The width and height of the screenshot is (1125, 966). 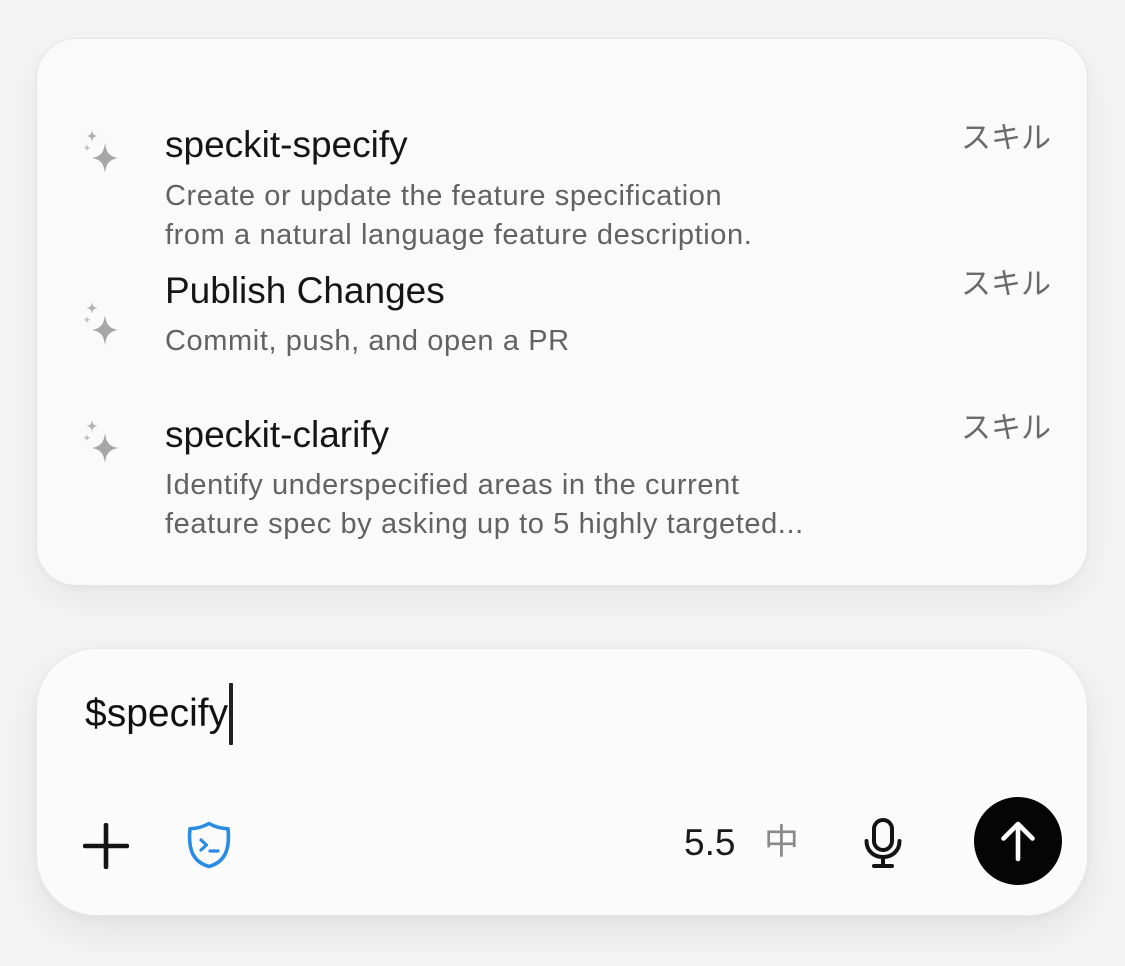 What do you see at coordinates (305, 290) in the screenshot?
I see `suggestion-title: Publish Changes` at bounding box center [305, 290].